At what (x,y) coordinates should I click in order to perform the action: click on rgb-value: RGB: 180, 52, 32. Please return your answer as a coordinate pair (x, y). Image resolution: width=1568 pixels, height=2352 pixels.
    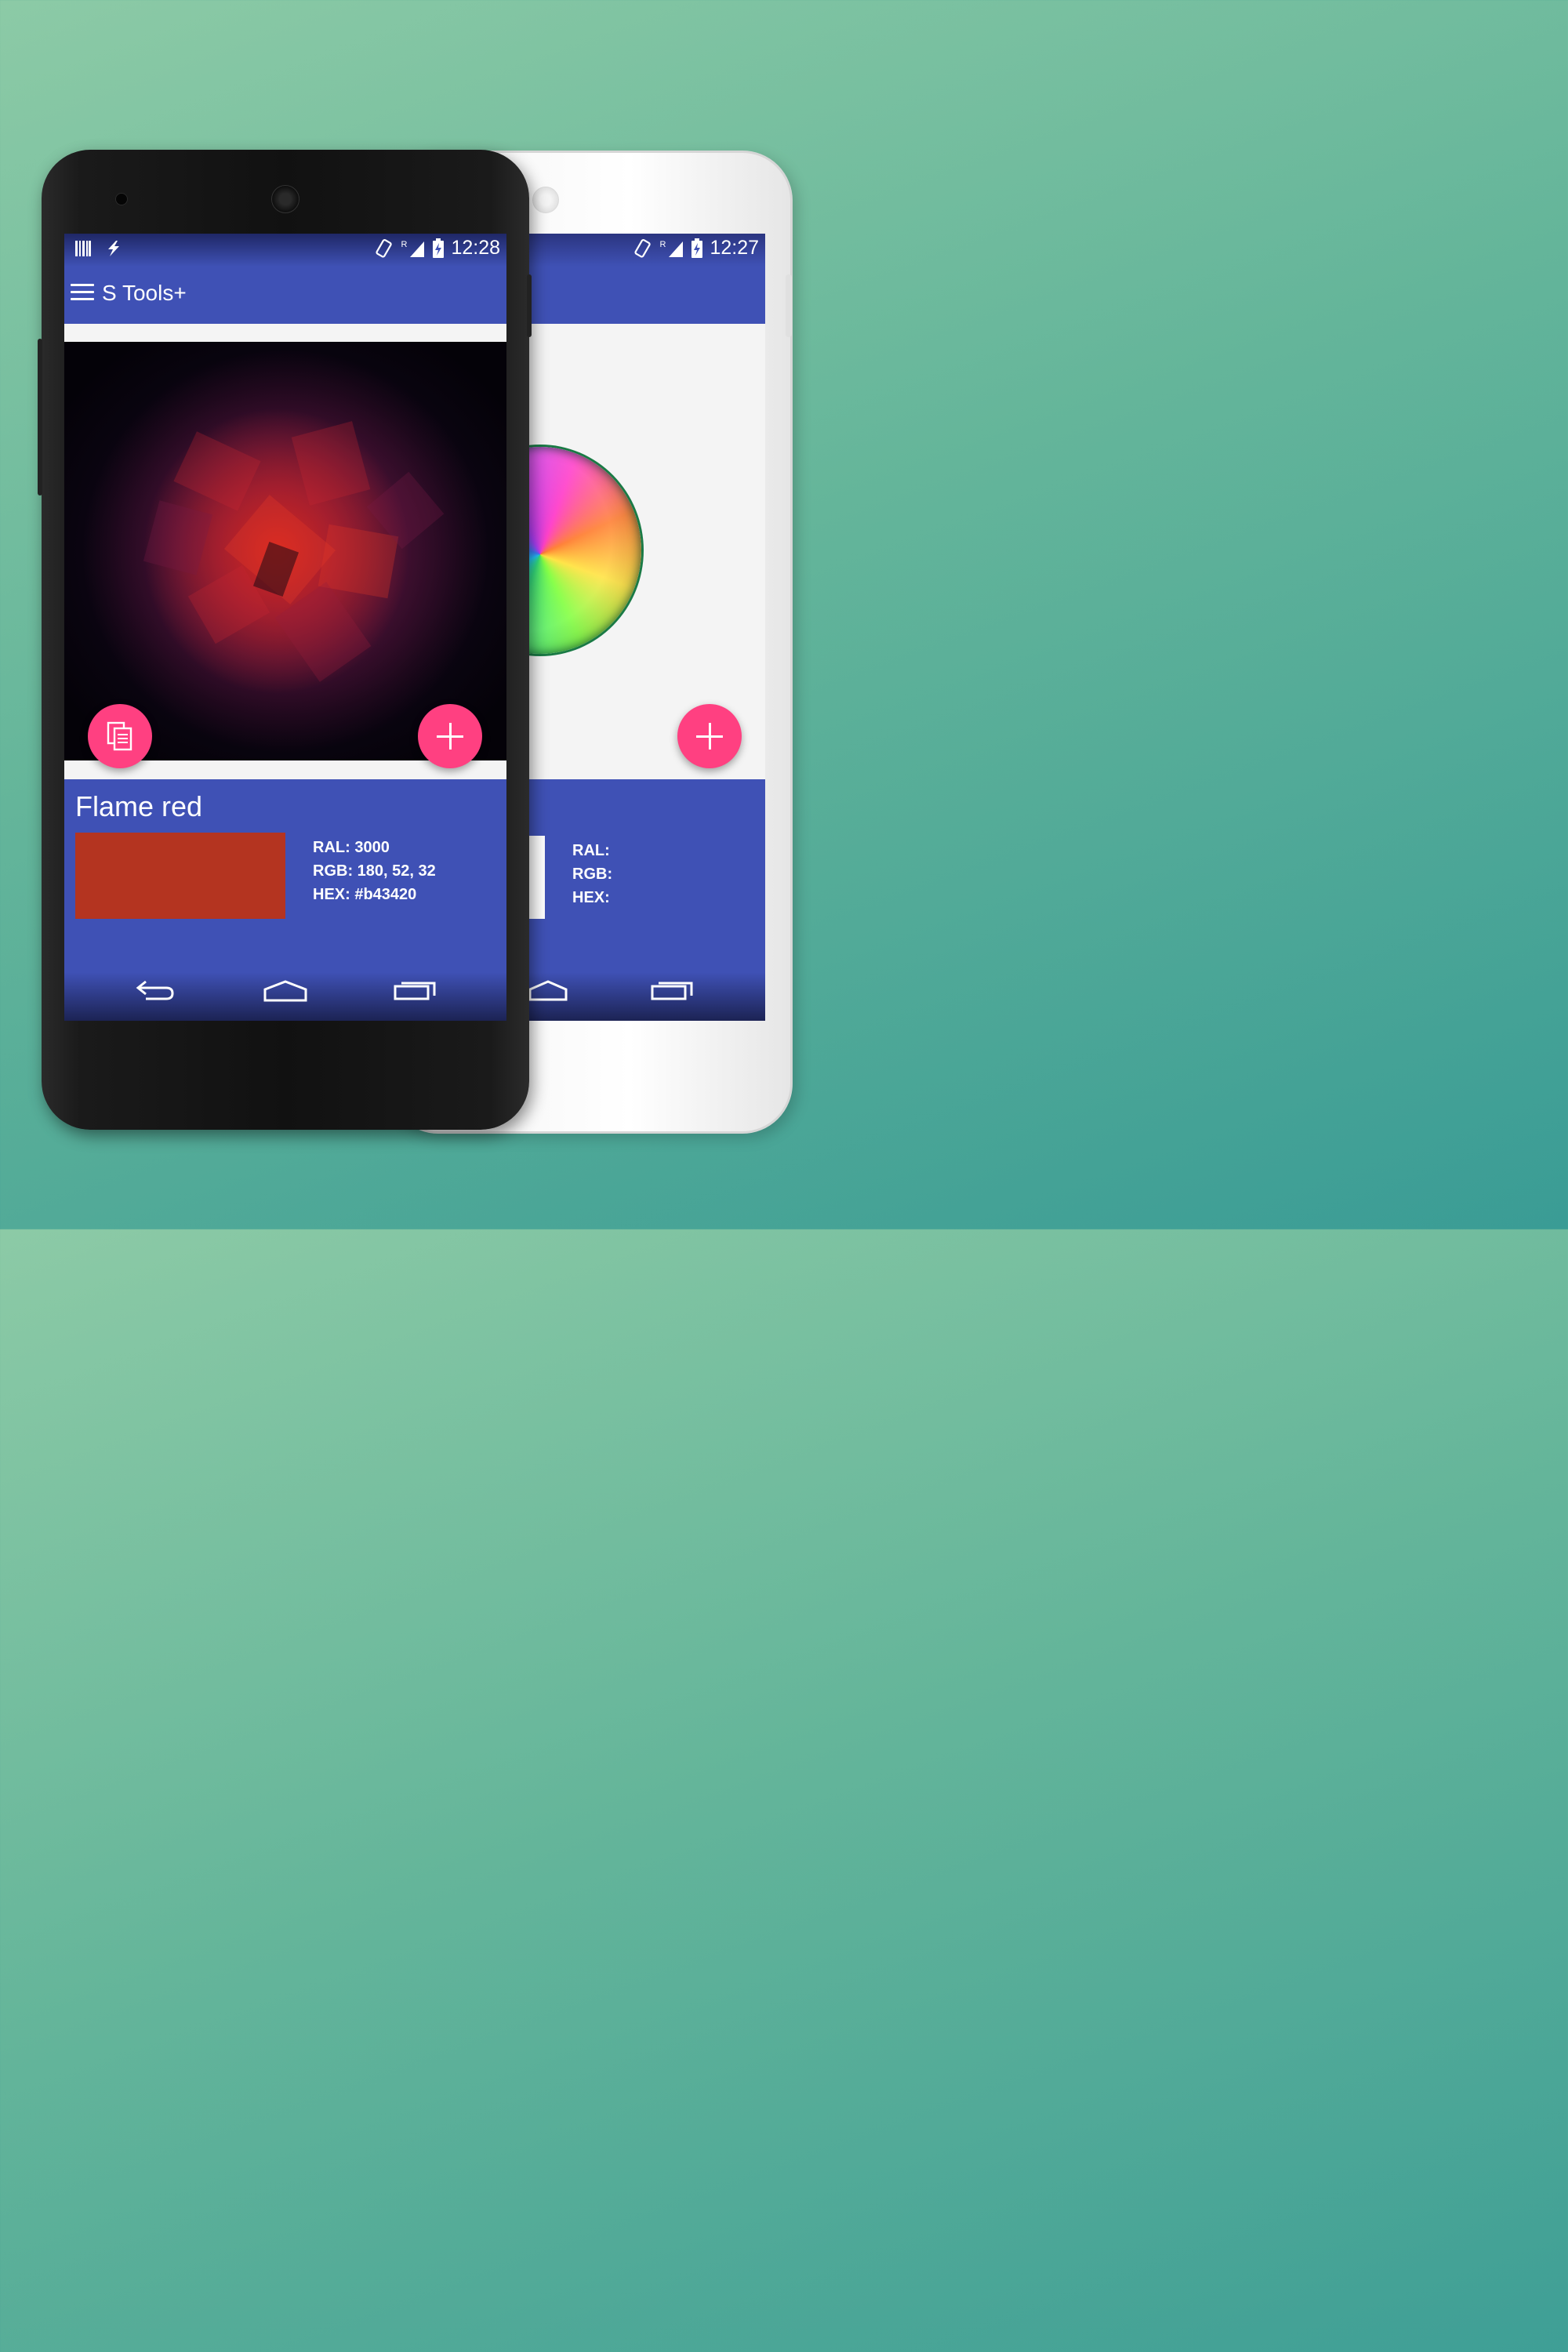
    Looking at the image, I should click on (374, 871).